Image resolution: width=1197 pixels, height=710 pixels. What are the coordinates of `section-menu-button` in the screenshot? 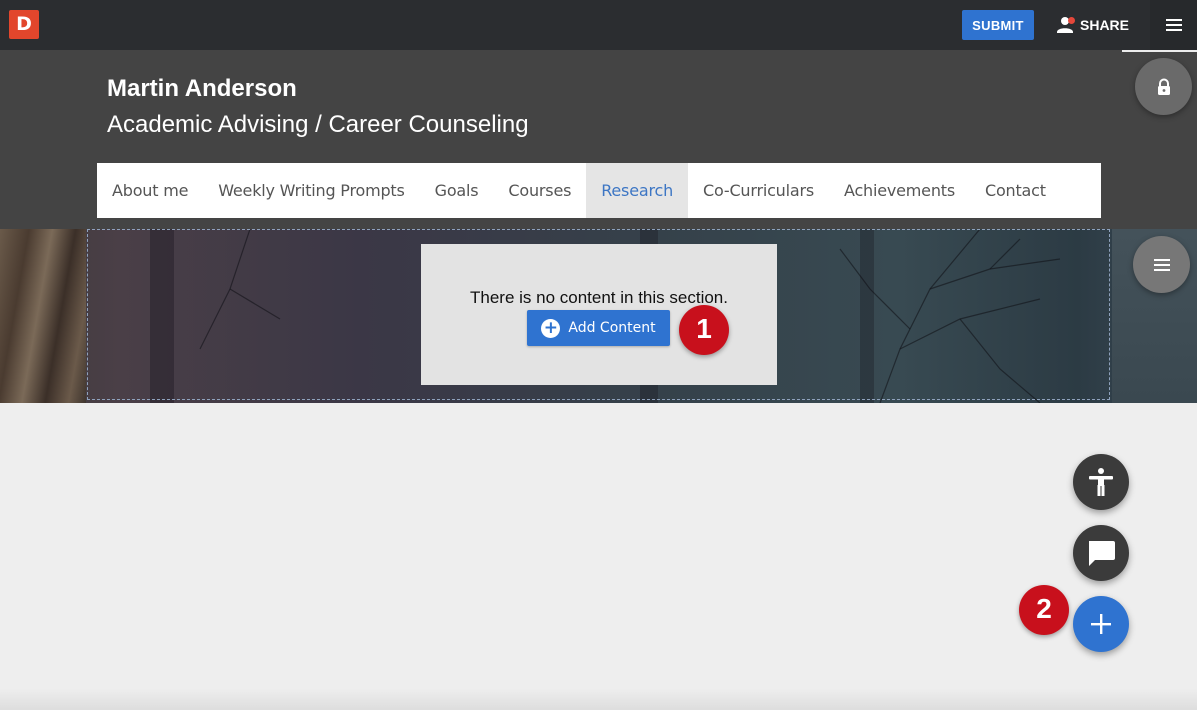 It's located at (1161, 264).